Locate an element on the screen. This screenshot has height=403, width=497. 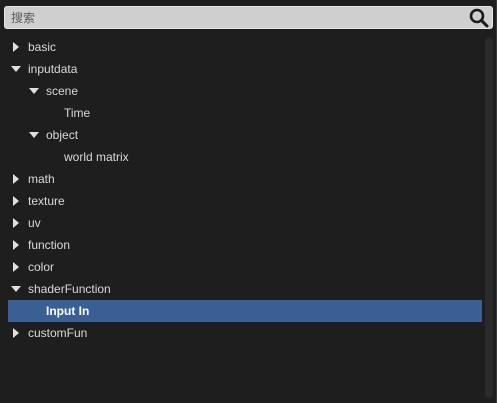
scrollbar is located at coordinates (489, 218).